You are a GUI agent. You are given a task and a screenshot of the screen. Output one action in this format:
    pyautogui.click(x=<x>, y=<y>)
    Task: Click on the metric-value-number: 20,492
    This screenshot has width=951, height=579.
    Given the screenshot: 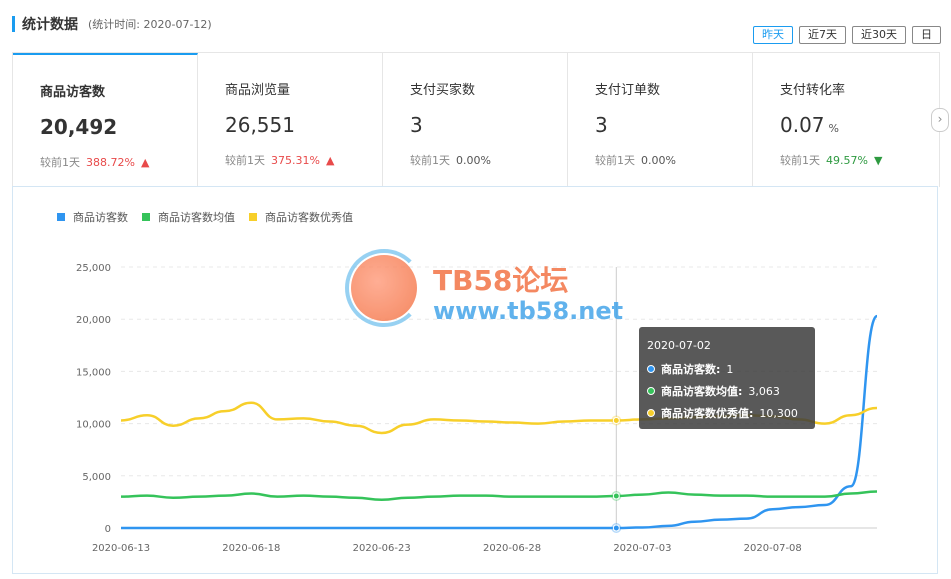 What is the action you would take?
    pyautogui.click(x=79, y=127)
    